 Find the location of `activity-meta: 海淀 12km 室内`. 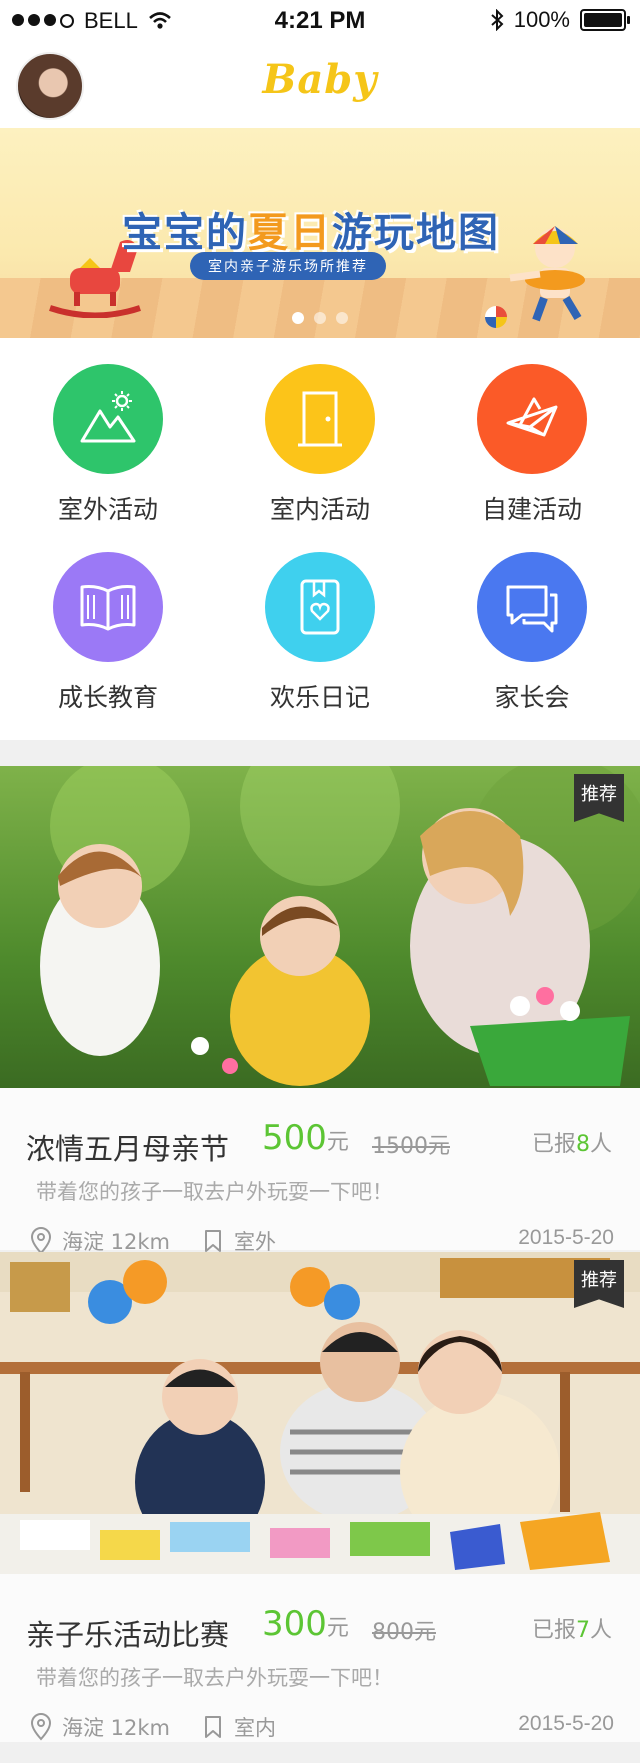

activity-meta: 海淀 12km 室内 is located at coordinates (153, 1727).